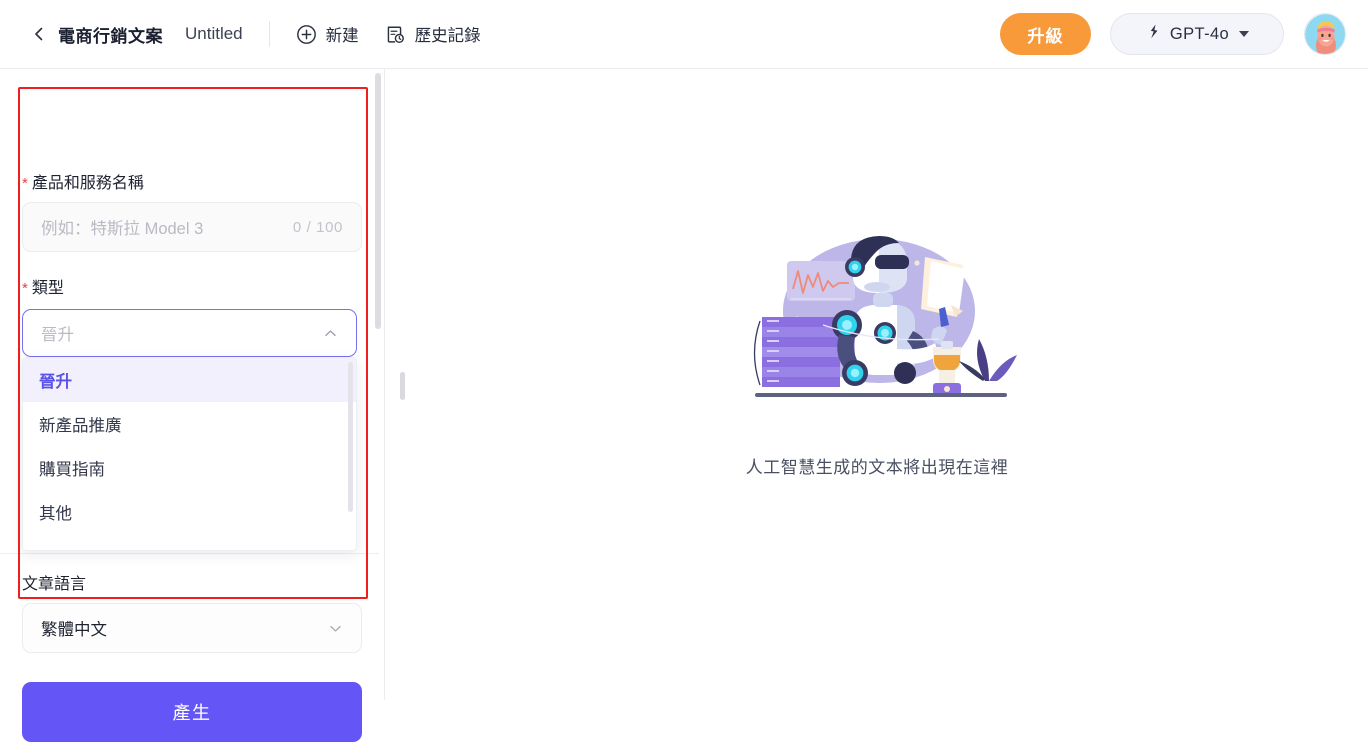 The image size is (1368, 742). What do you see at coordinates (1244, 34) in the screenshot?
I see `caret-down-icon` at bounding box center [1244, 34].